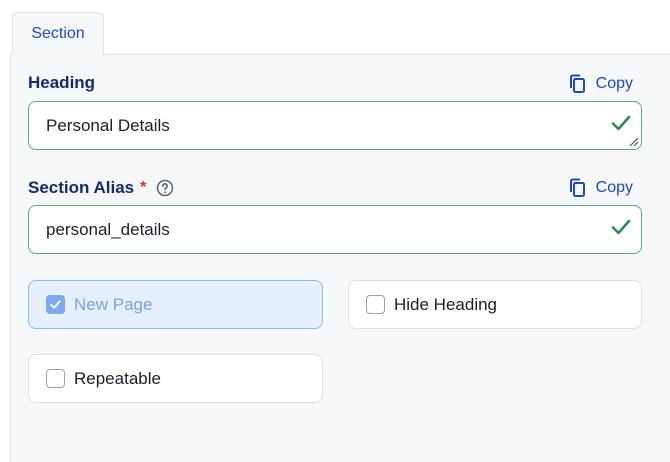  I want to click on heading-label: Heading, so click(61, 83).